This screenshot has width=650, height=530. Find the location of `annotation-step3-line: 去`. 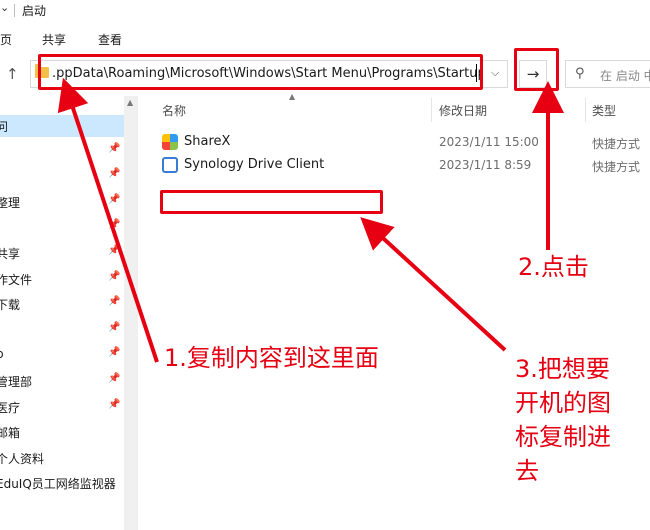

annotation-step3-line: 去 is located at coordinates (527, 471).